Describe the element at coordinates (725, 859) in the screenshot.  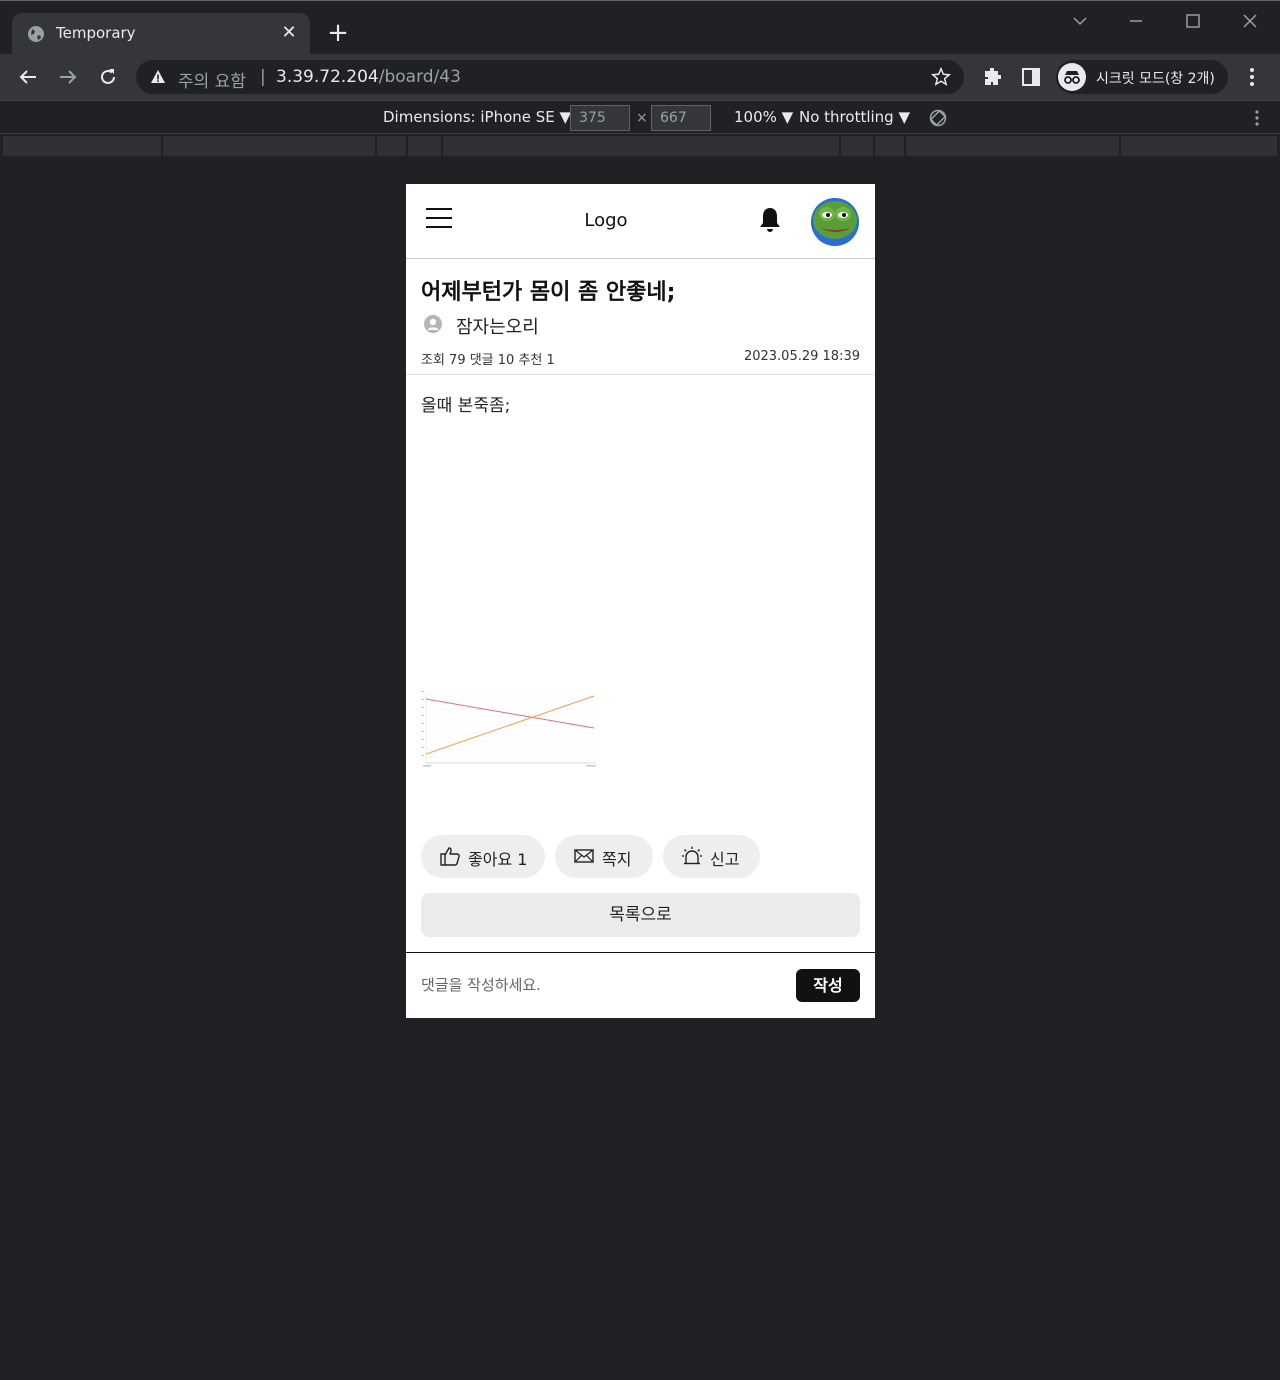
I see `report-label: 신고` at that location.